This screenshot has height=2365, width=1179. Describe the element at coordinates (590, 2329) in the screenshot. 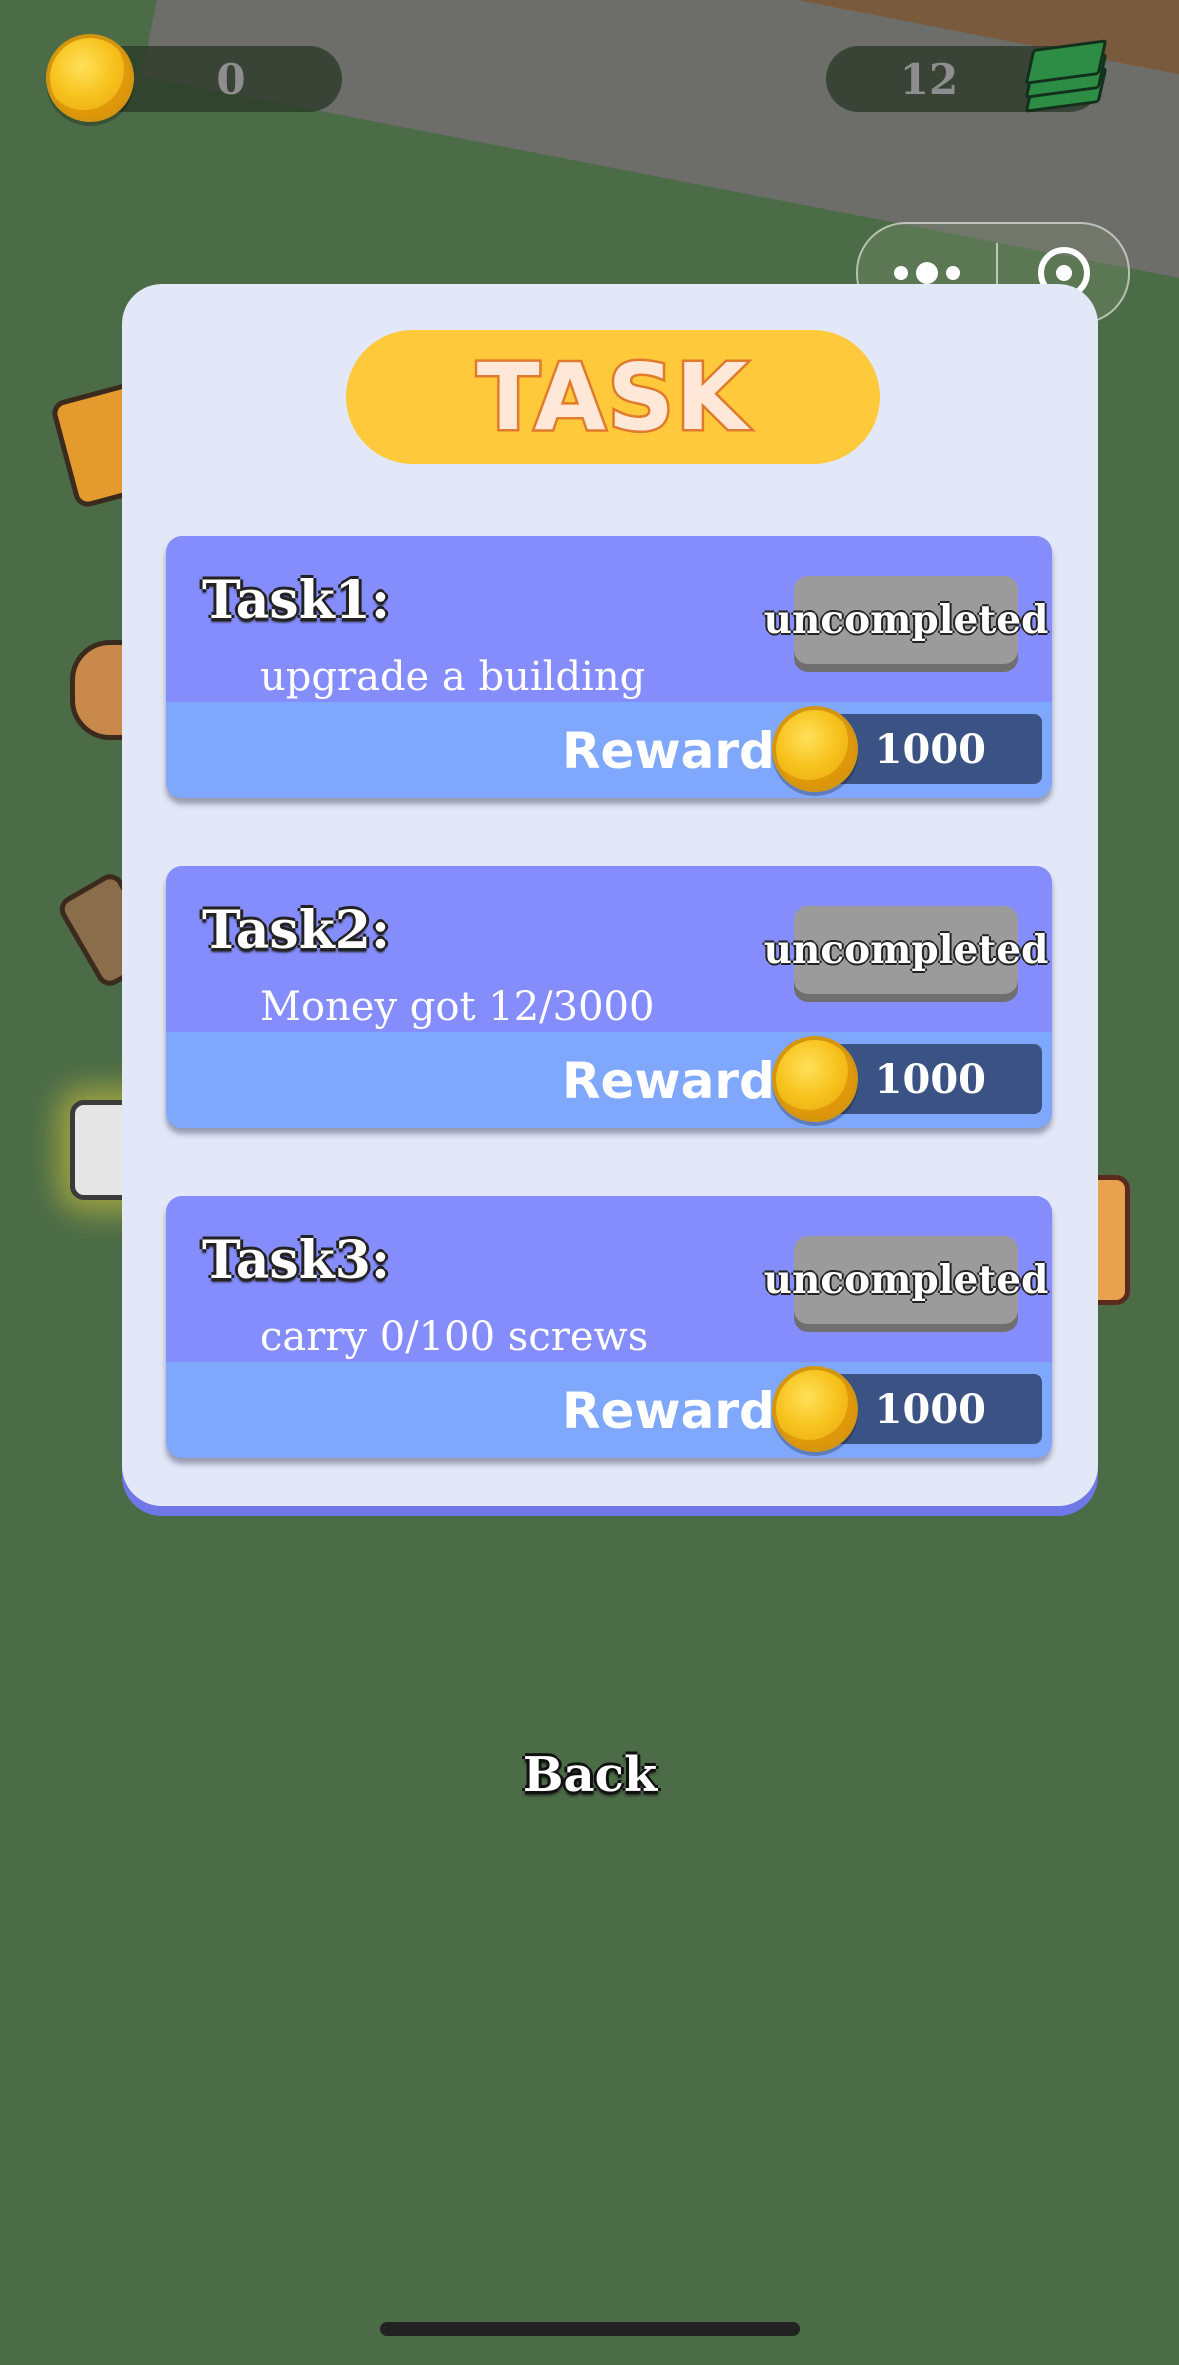

I see `home-indicator` at that location.